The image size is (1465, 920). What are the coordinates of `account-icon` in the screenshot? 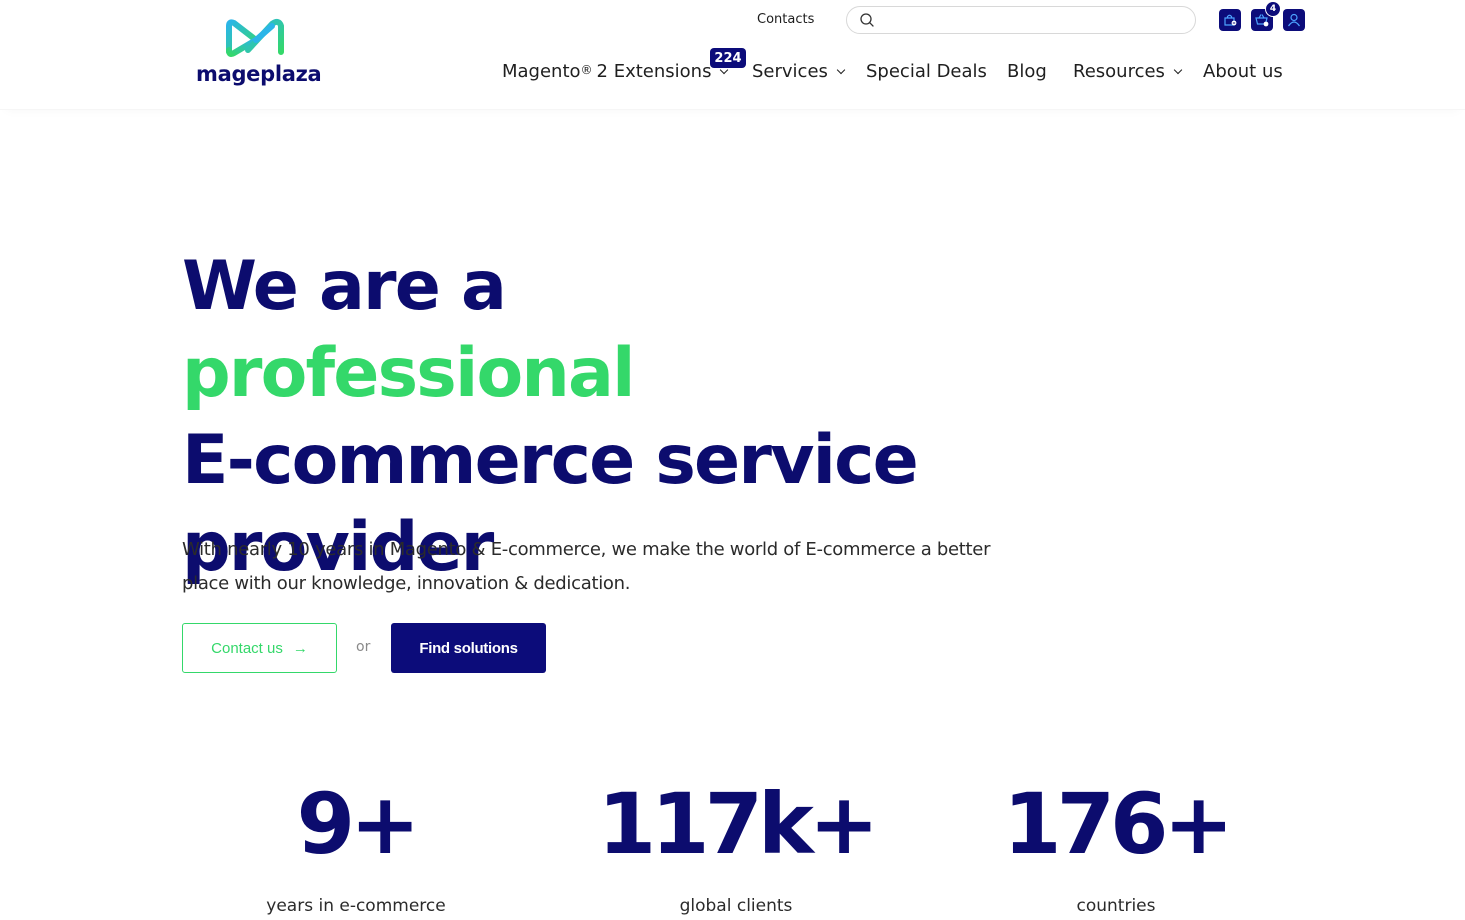 It's located at (1294, 20).